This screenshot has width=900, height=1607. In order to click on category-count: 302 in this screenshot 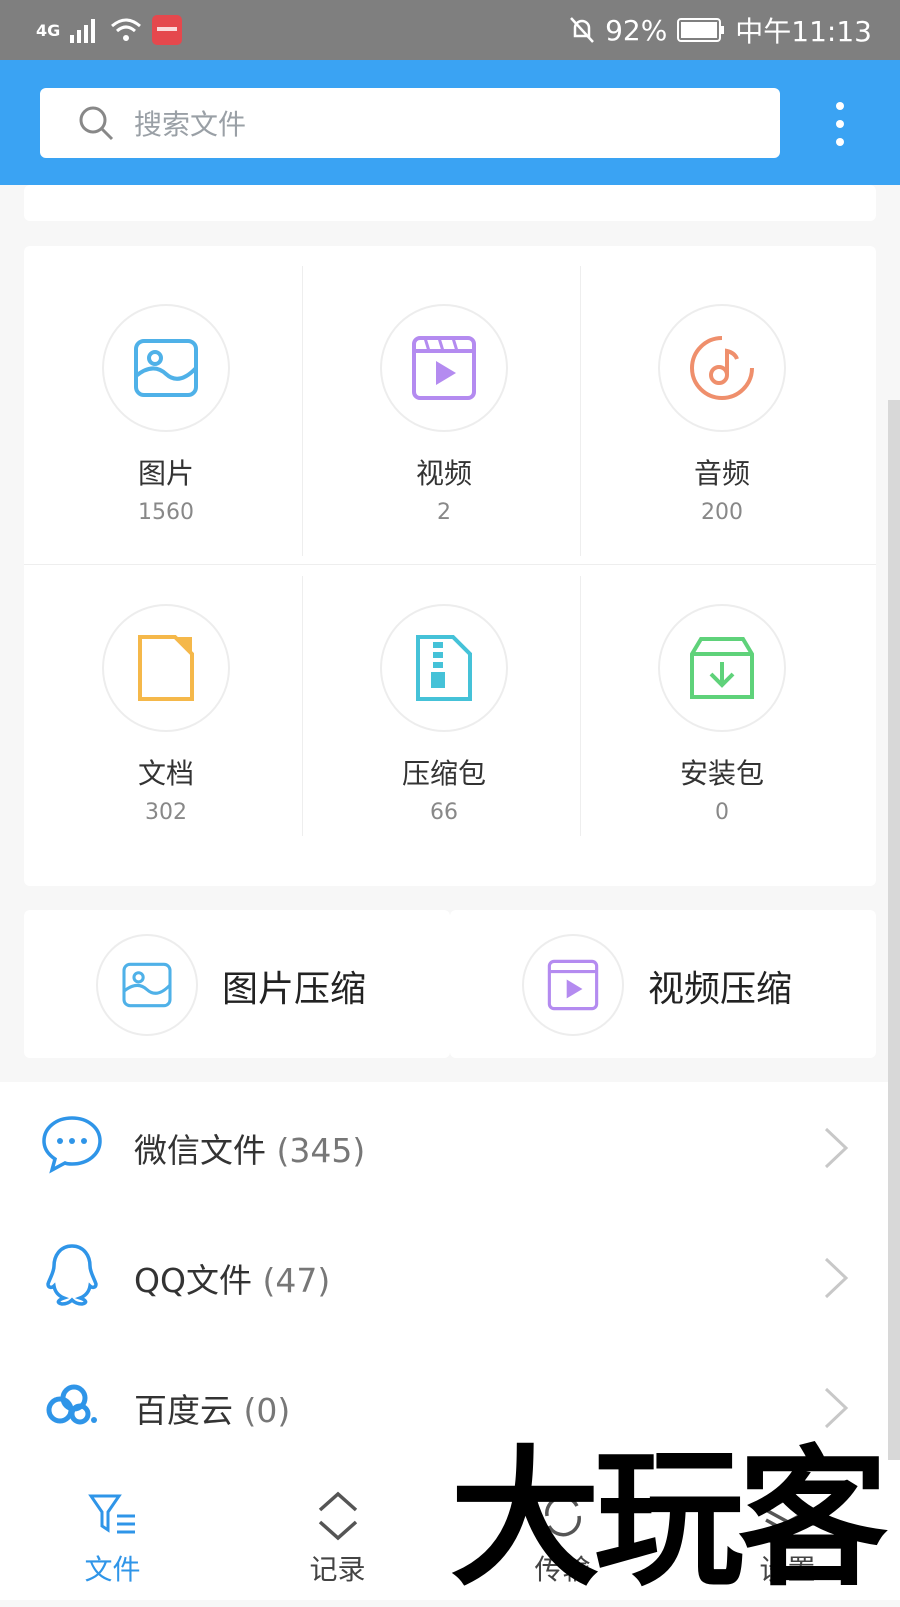, I will do `click(166, 812)`.